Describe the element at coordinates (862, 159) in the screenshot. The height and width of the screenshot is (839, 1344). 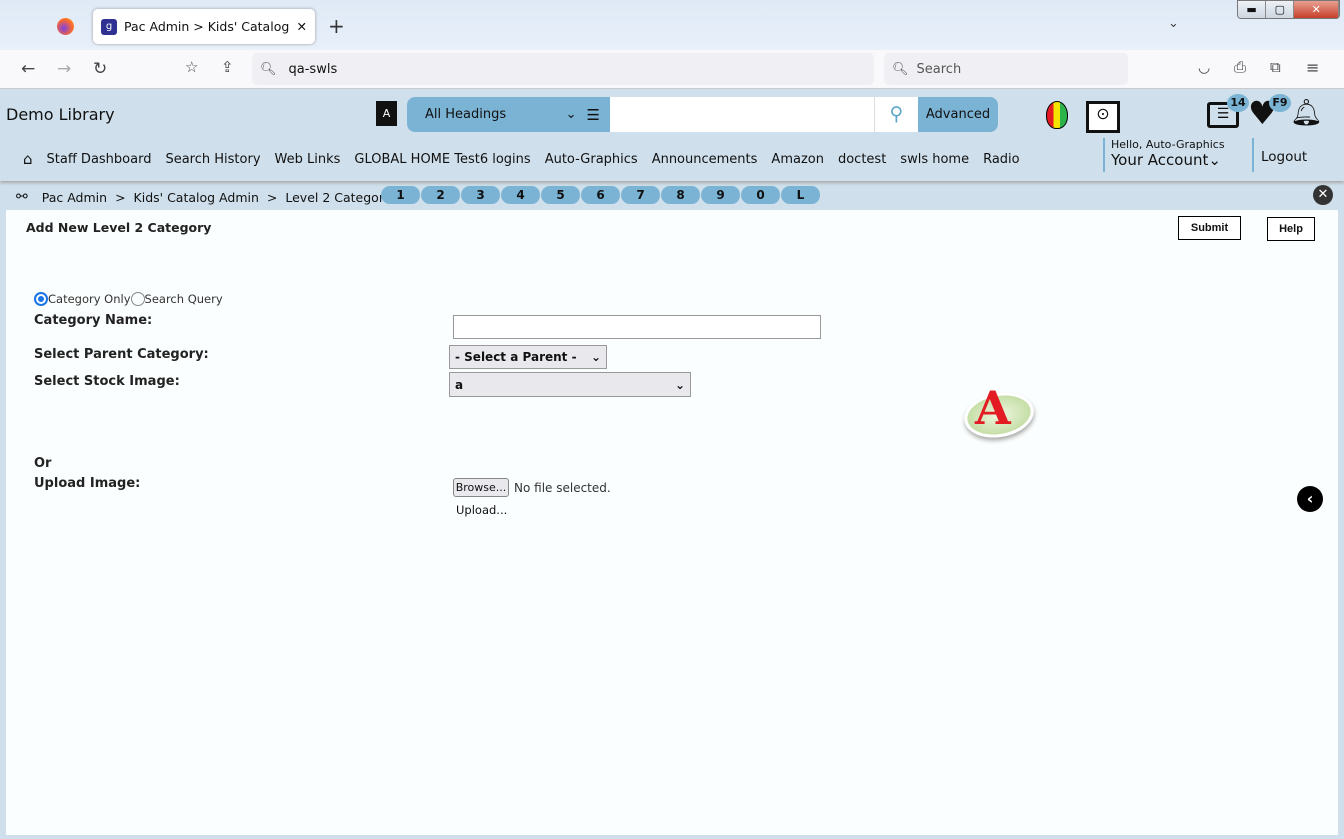
I see `nav-link: doctest` at that location.